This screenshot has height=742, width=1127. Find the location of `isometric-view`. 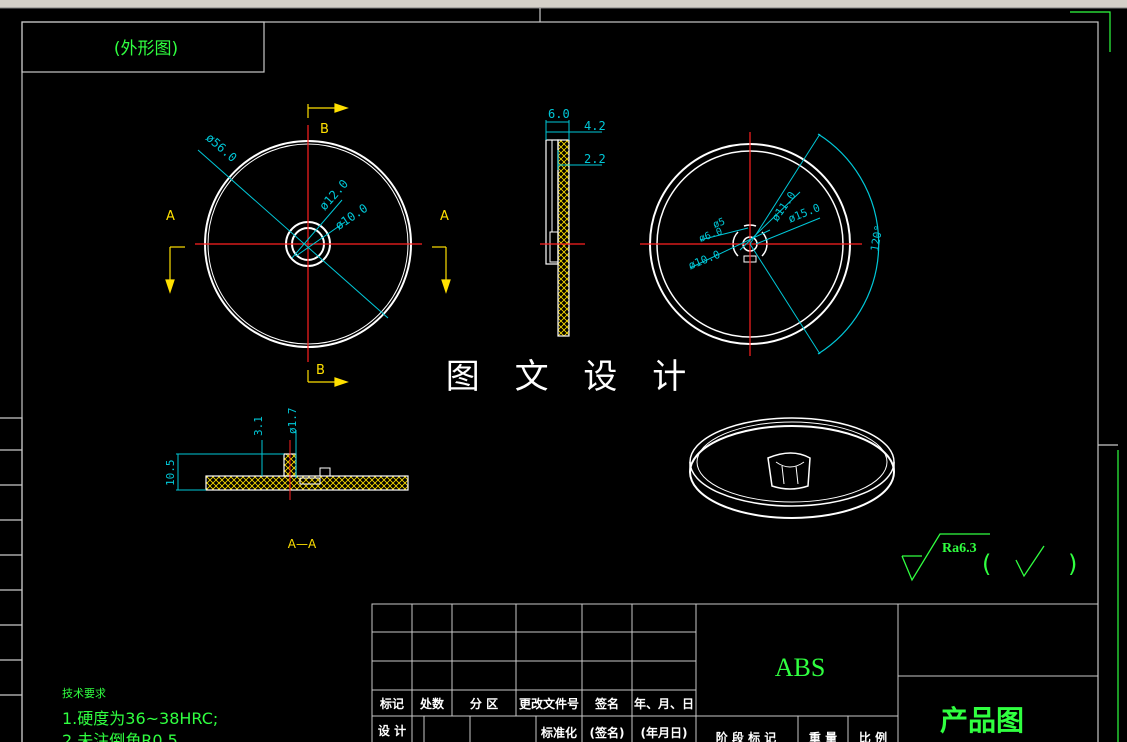

isometric-view is located at coordinates (792, 468).